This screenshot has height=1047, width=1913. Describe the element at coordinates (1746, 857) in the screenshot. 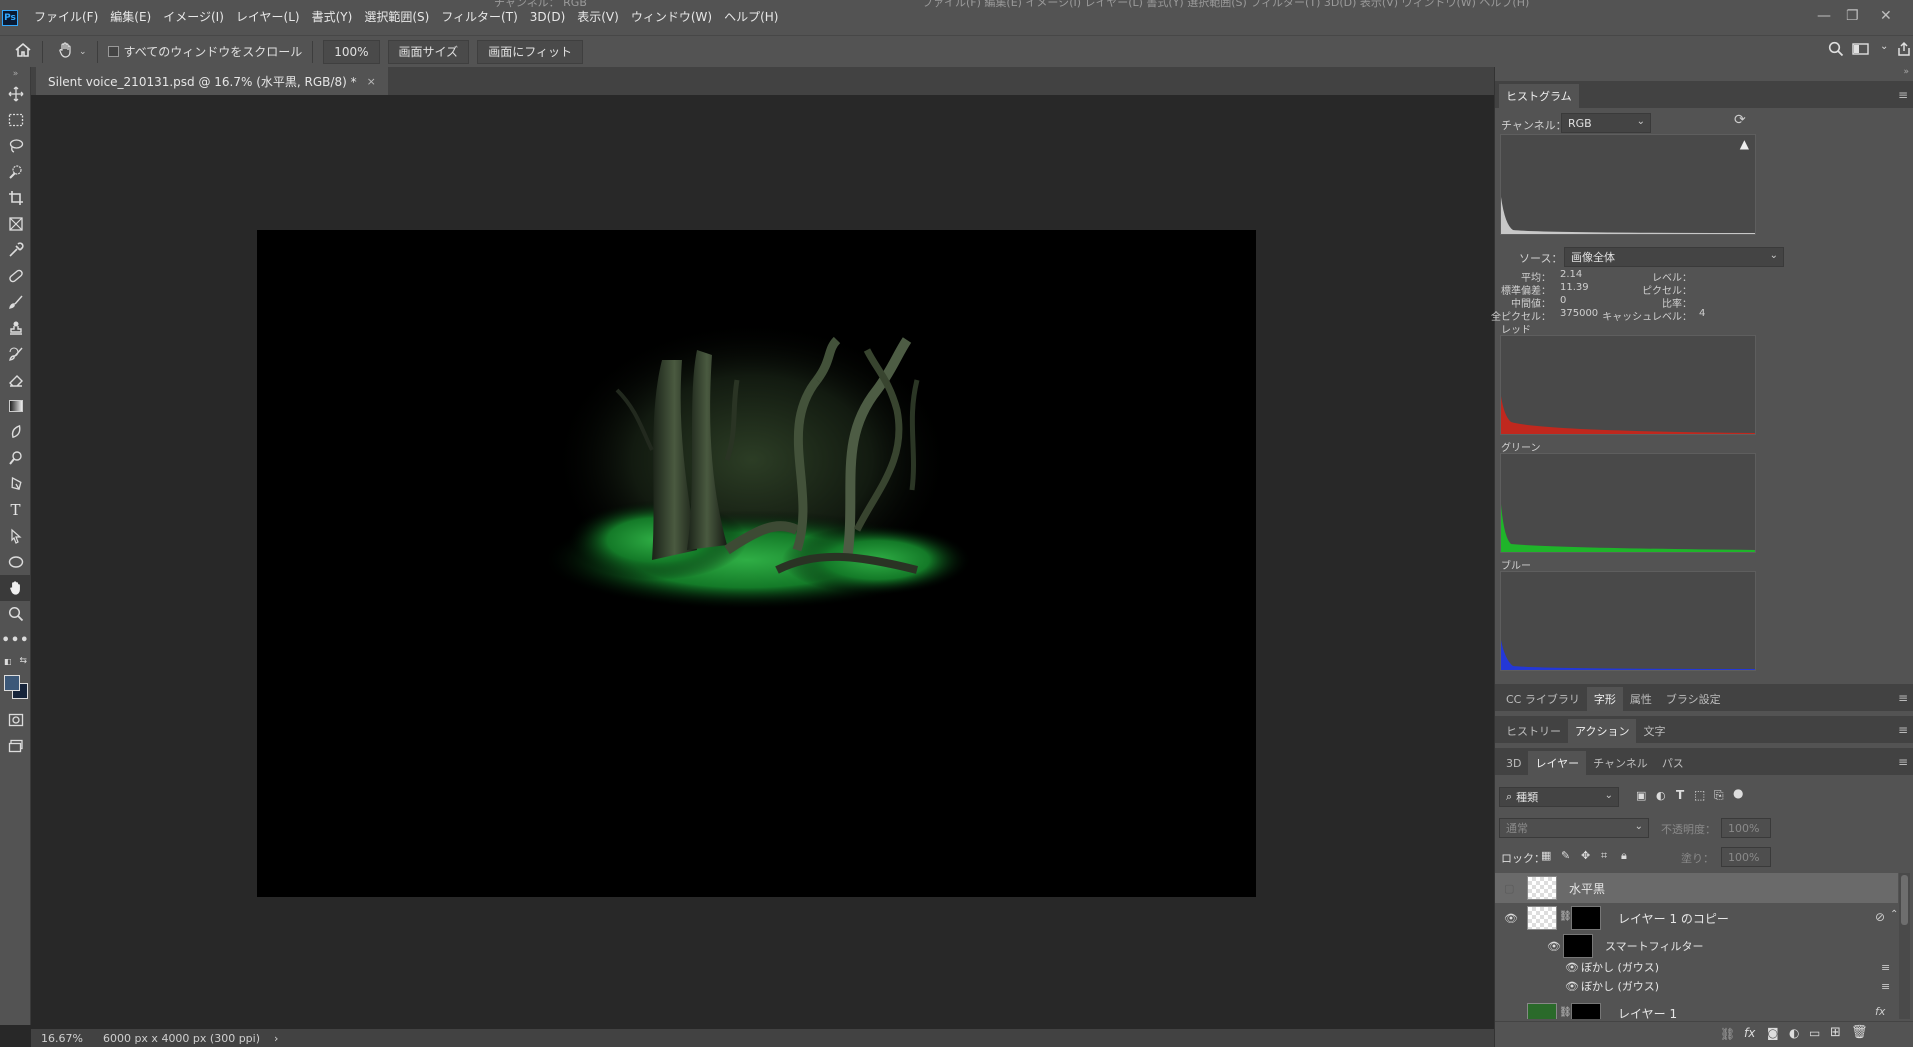

I see `fill-field: 100%` at that location.